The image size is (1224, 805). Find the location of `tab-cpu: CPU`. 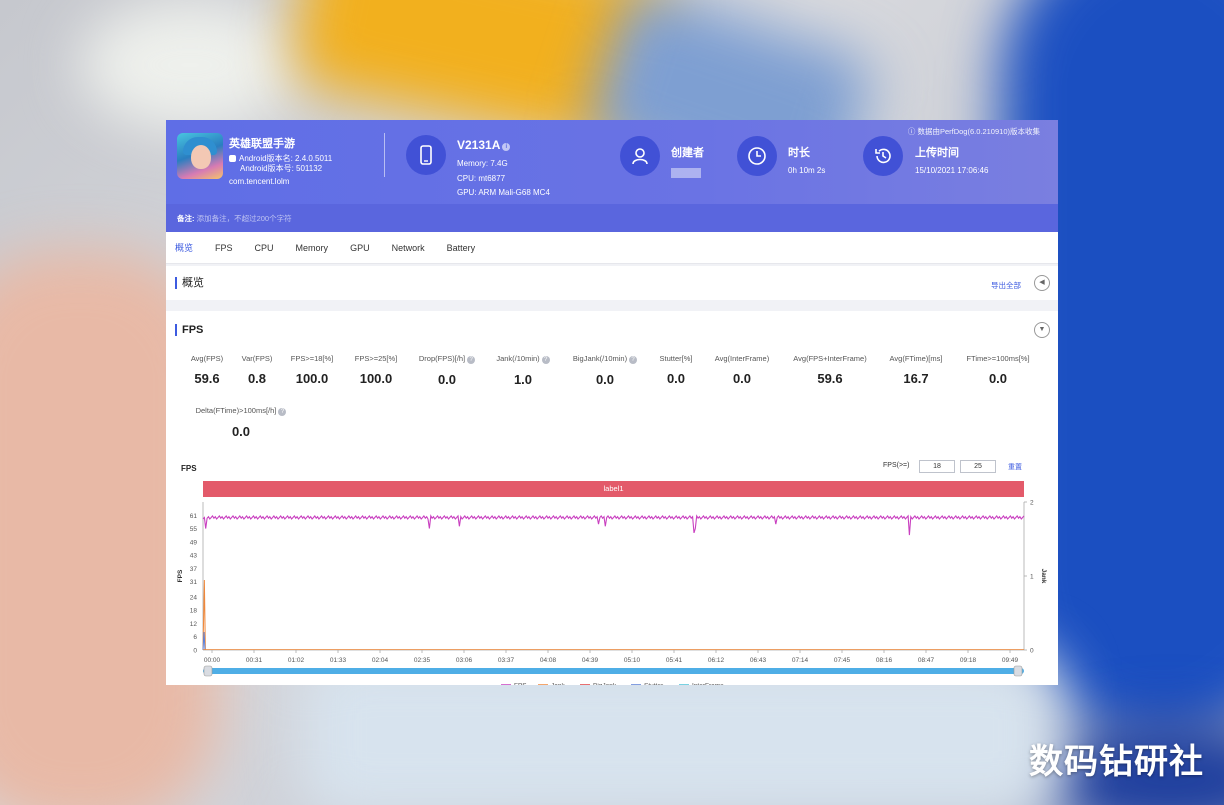

tab-cpu: CPU is located at coordinates (264, 248).